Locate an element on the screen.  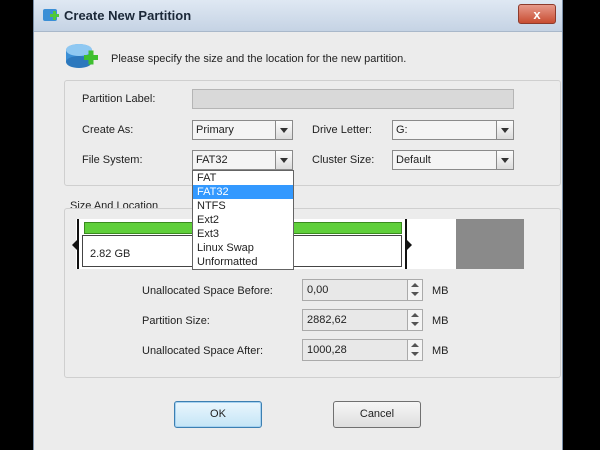
drive-letter-value: G: is located at coordinates (402, 130).